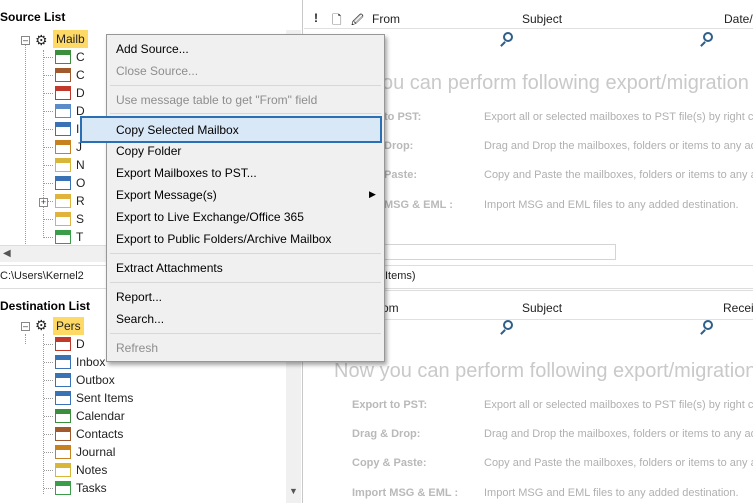 The height and width of the screenshot is (504, 753). Describe the element at coordinates (99, 434) in the screenshot. I see `tree-item: Contacts` at that location.